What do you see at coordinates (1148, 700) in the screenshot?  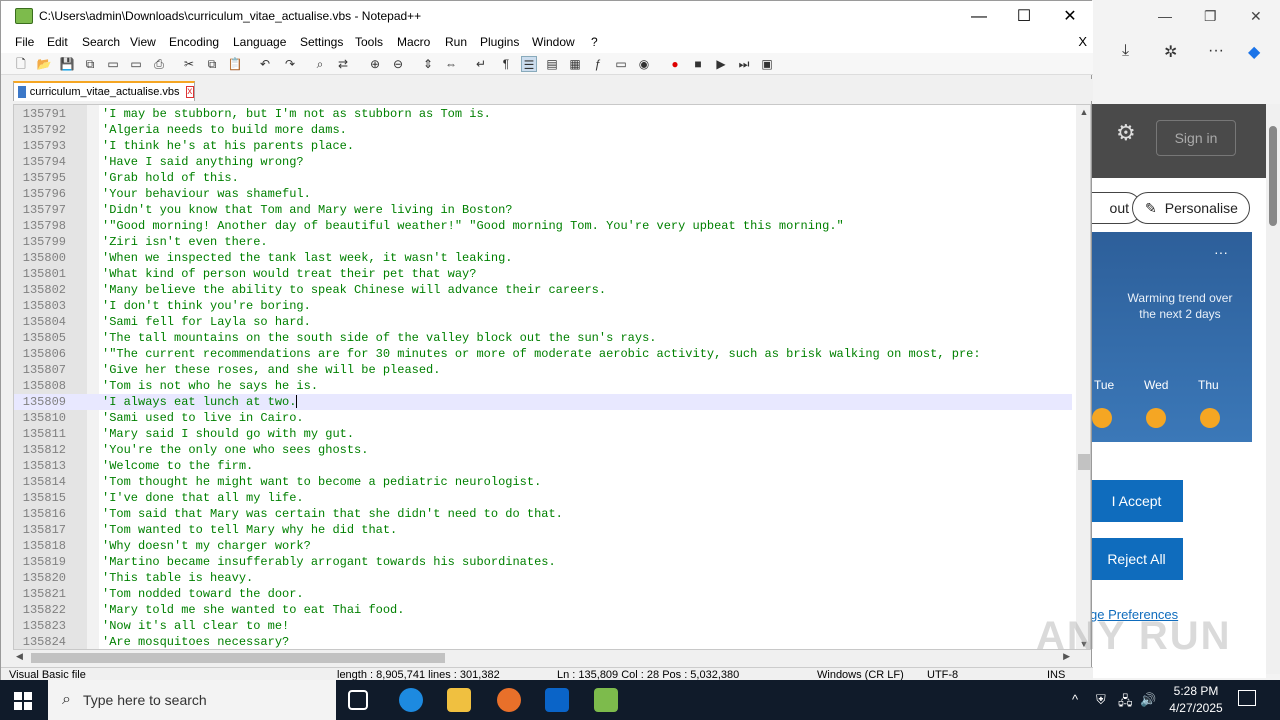 I see `volume-icon: 🔊` at bounding box center [1148, 700].